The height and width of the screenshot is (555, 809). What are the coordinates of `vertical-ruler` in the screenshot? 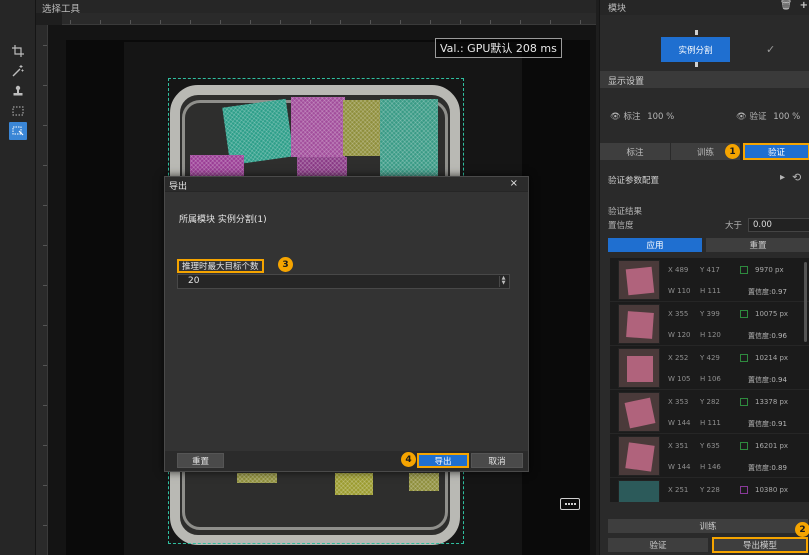 It's located at (42, 290).